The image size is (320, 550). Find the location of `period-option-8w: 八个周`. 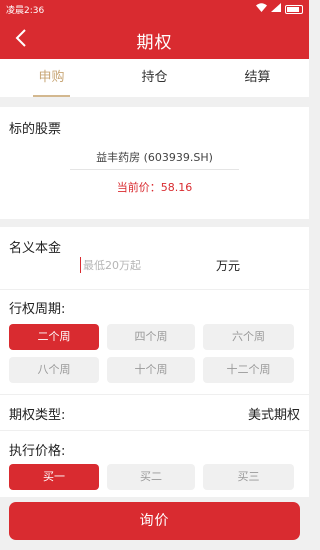

period-option-8w: 八个周 is located at coordinates (54, 370).